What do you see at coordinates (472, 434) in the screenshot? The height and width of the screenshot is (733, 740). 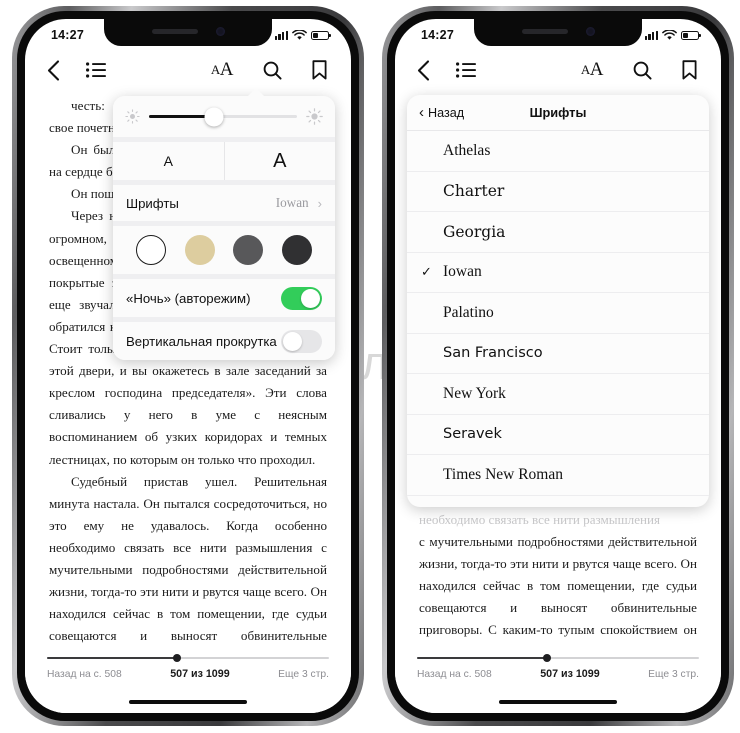 I see `font-name: Seravek` at bounding box center [472, 434].